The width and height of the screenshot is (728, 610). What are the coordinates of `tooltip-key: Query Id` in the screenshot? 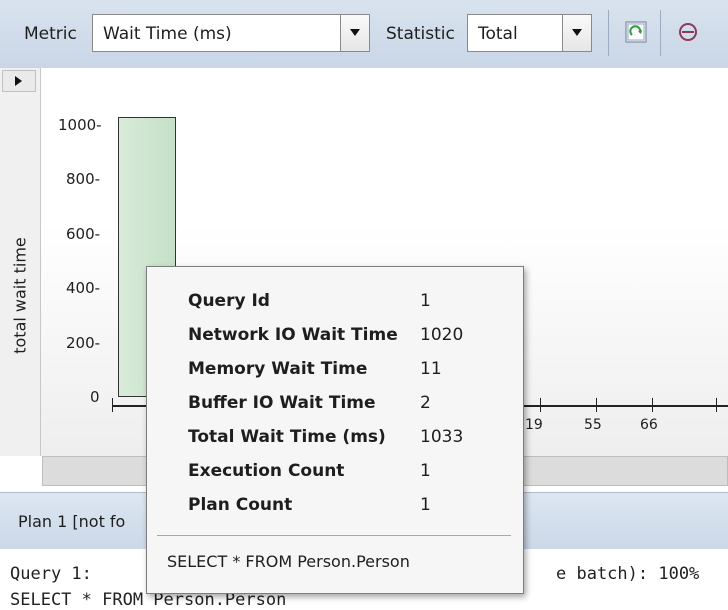 It's located at (229, 301).